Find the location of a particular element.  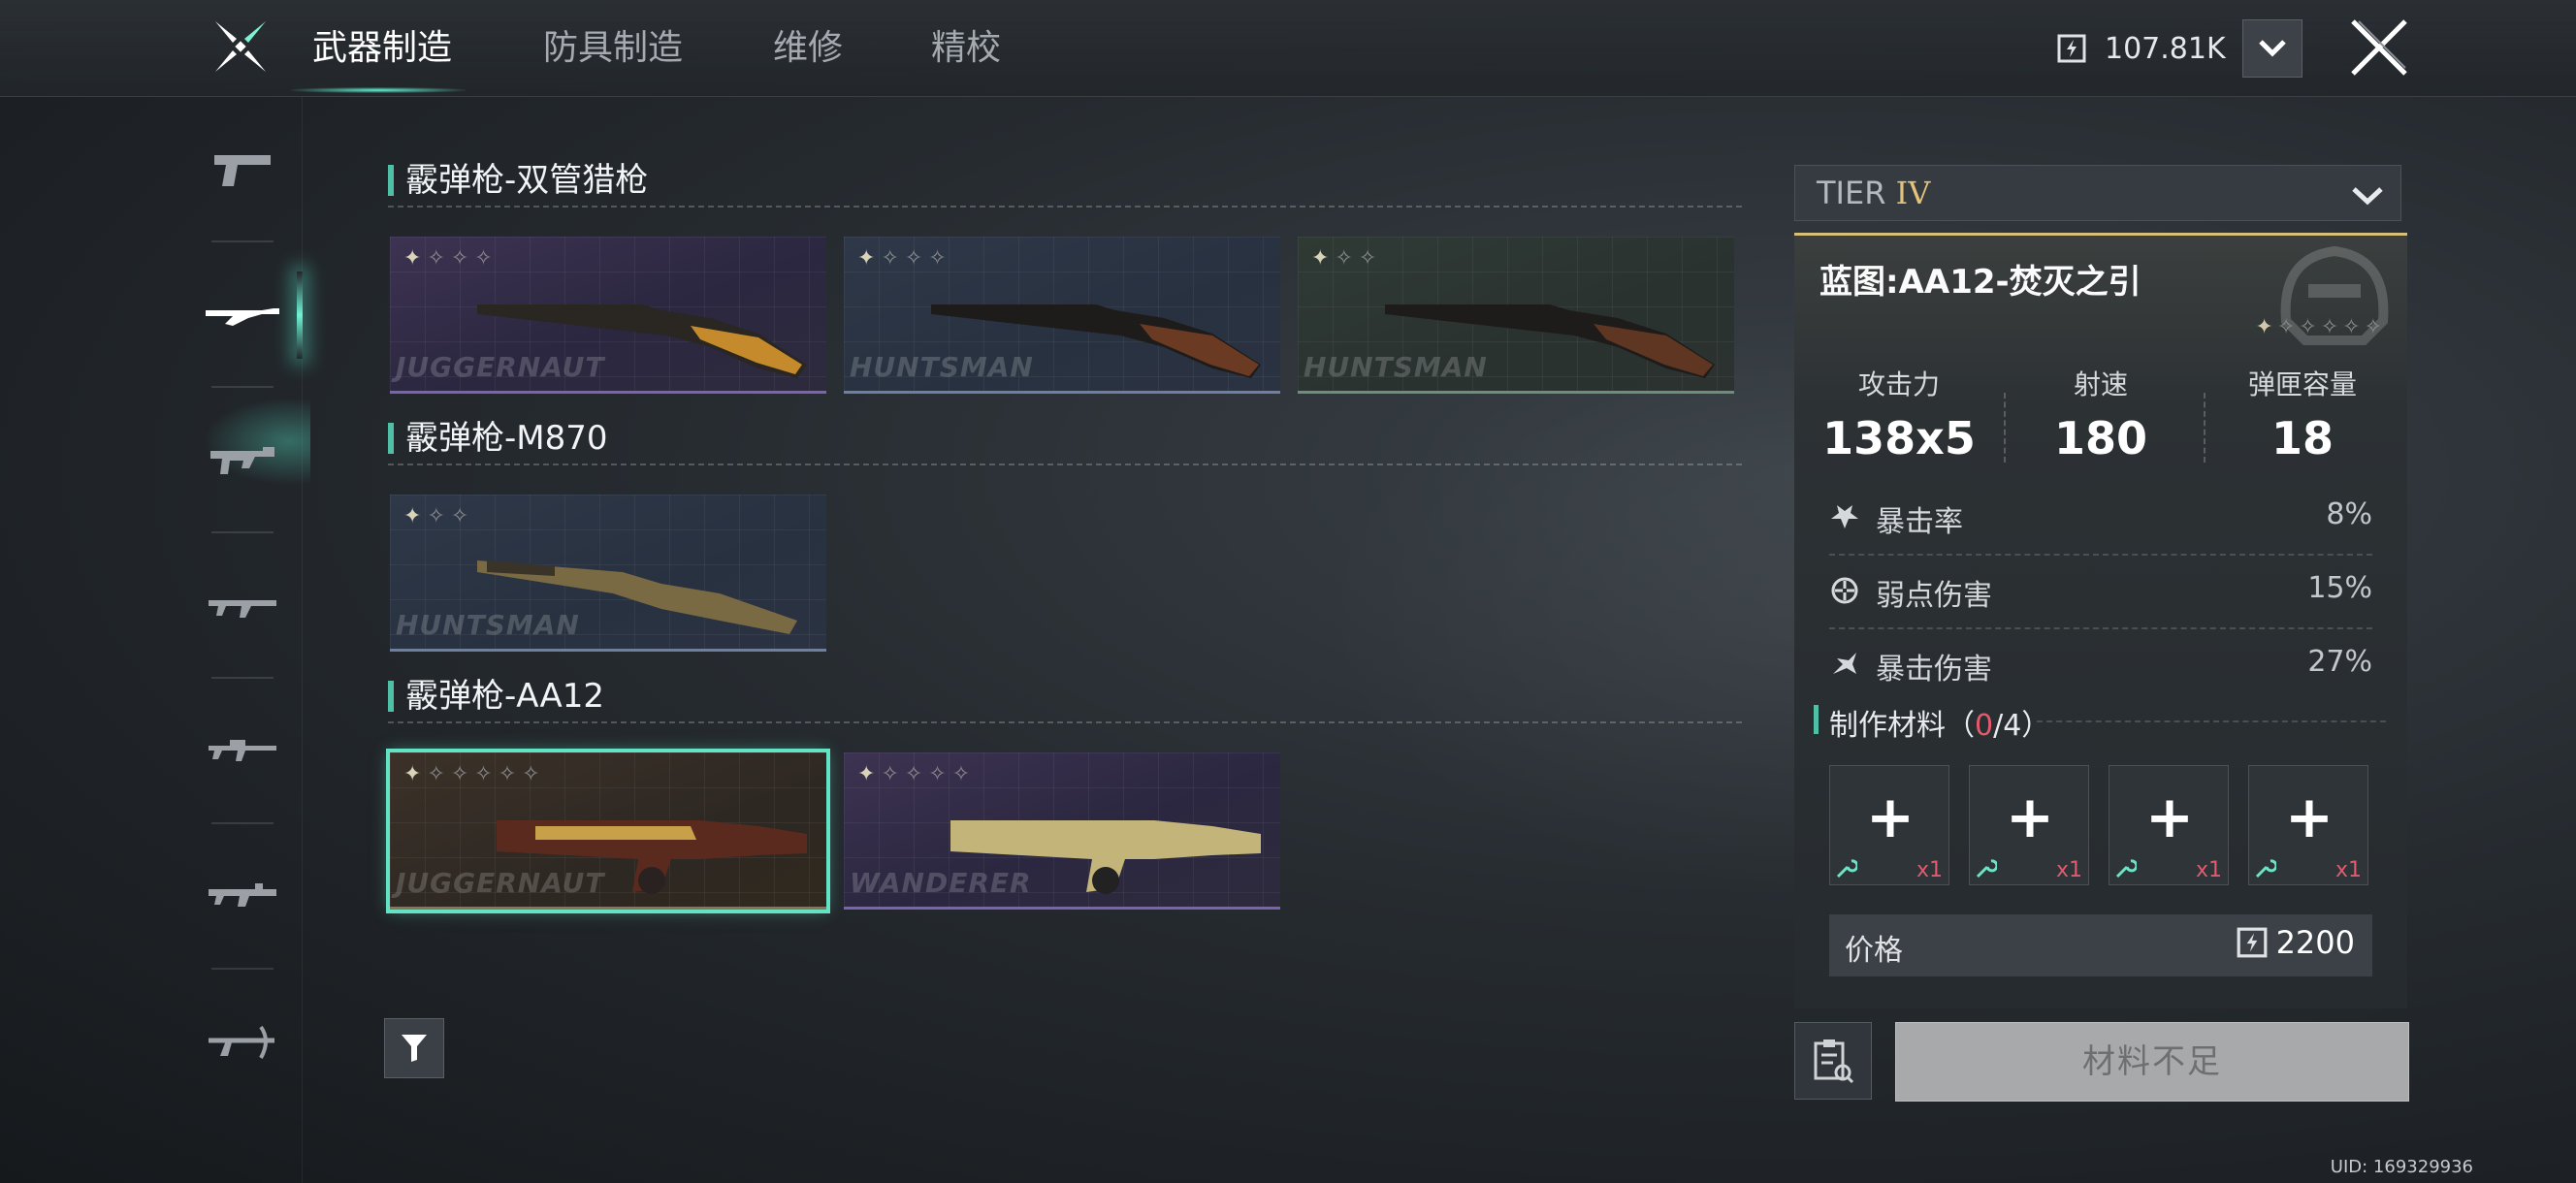

rifle-icon is located at coordinates (242, 750).